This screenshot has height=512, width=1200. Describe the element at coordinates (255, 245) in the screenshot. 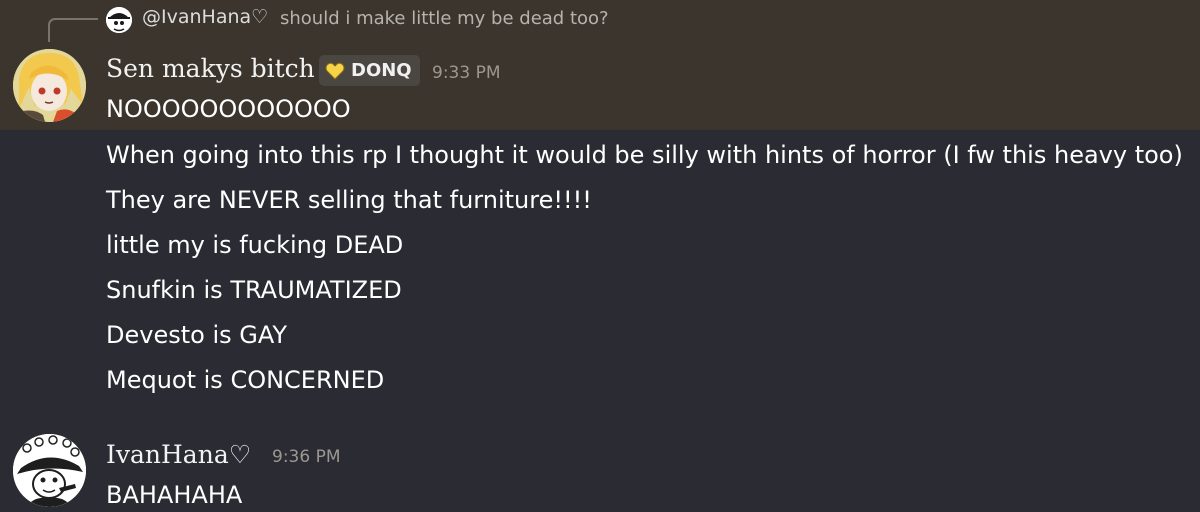

I see `message-line: little my is fucking DEAD` at that location.